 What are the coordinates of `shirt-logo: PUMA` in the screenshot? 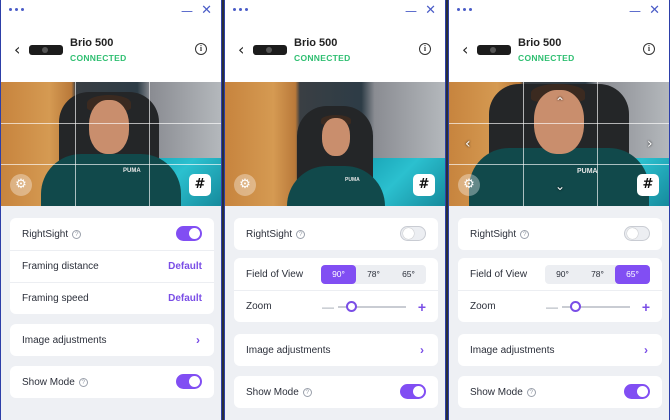 It's located at (587, 171).